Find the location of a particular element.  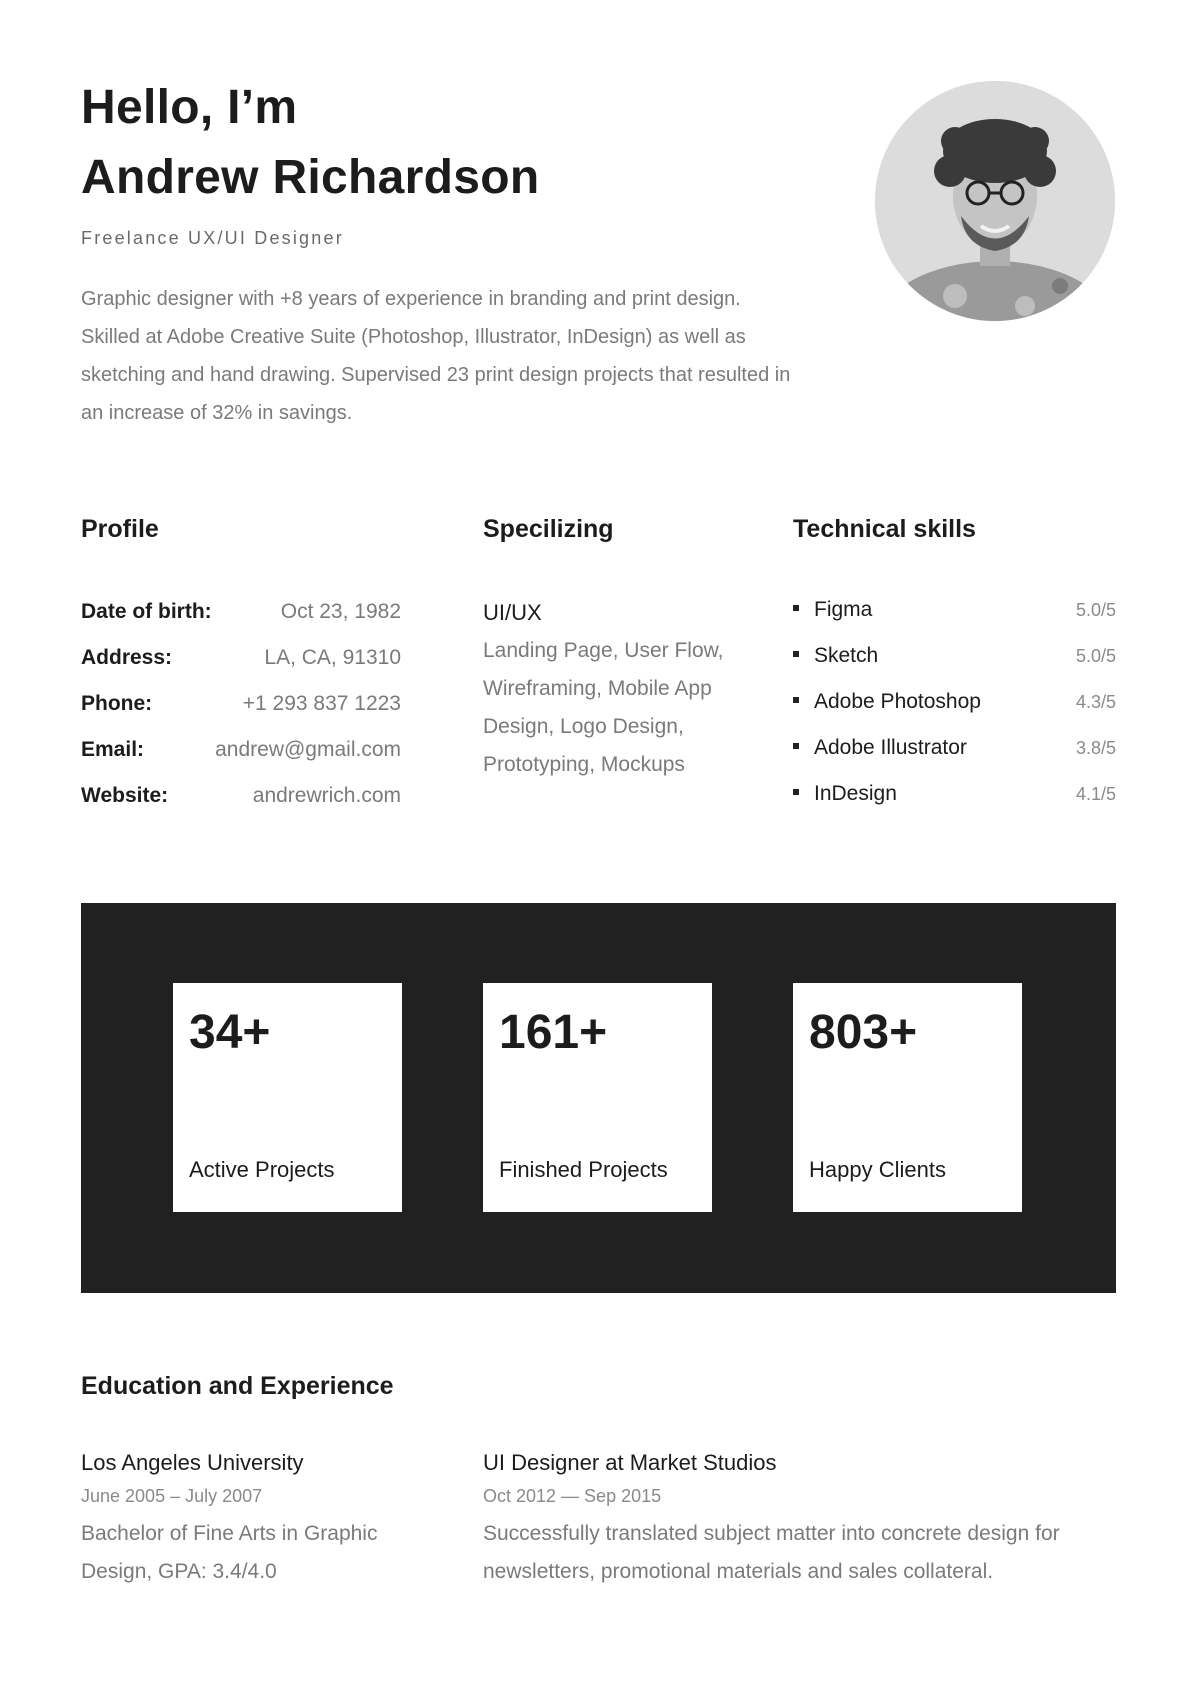

profile-heading: Profile is located at coordinates (120, 529).